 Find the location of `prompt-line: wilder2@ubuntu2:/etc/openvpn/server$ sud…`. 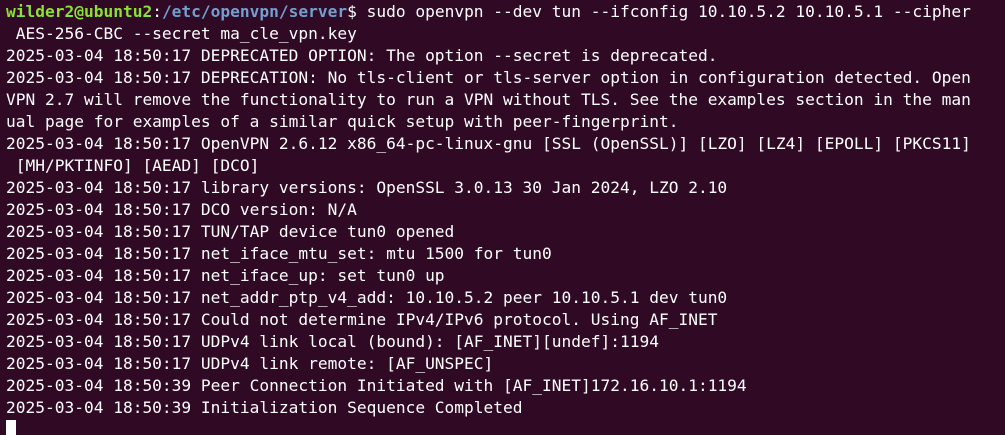

prompt-line: wilder2@ubuntu2:/etc/openvpn/server$ sud… is located at coordinates (505, 12).